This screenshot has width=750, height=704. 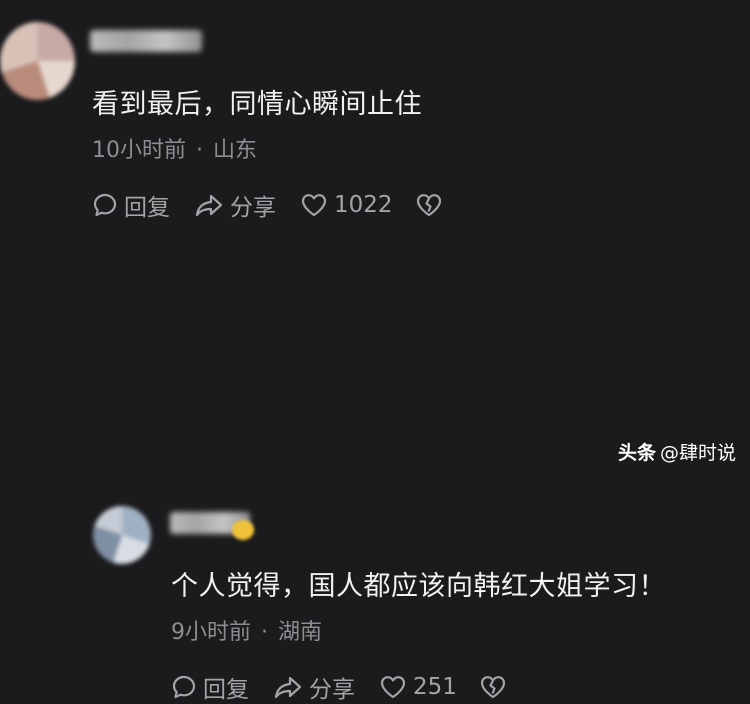 I want to click on like-button: 1022, so click(x=346, y=205).